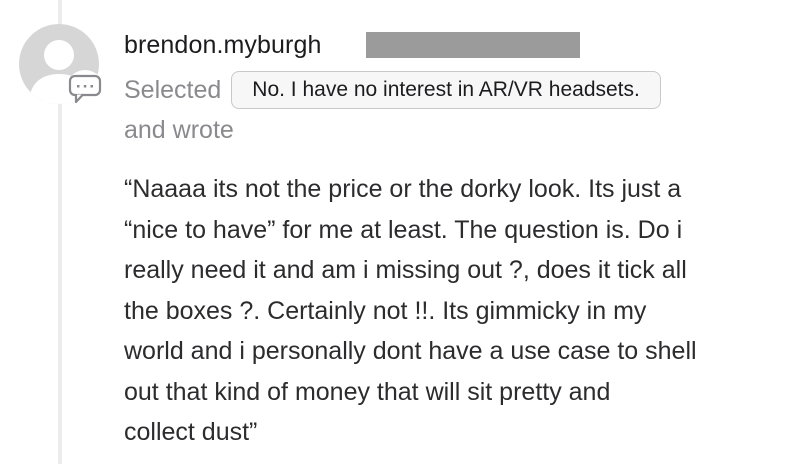 The image size is (796, 464). Describe the element at coordinates (191, 432) in the screenshot. I see `comment-line: collect dust”` at that location.